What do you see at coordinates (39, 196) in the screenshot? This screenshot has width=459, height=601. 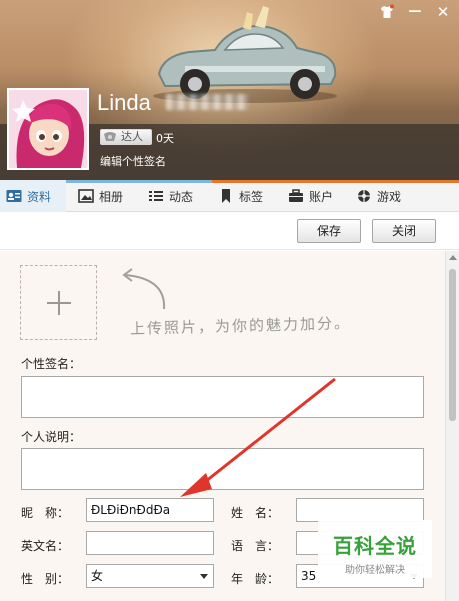 I see `tab-profile-label: 资料` at bounding box center [39, 196].